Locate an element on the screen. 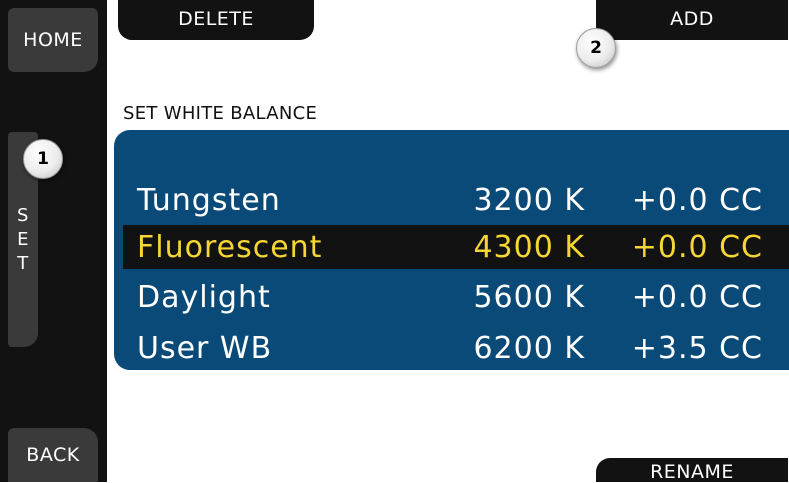  callout-badge-2: 2 is located at coordinates (596, 48).